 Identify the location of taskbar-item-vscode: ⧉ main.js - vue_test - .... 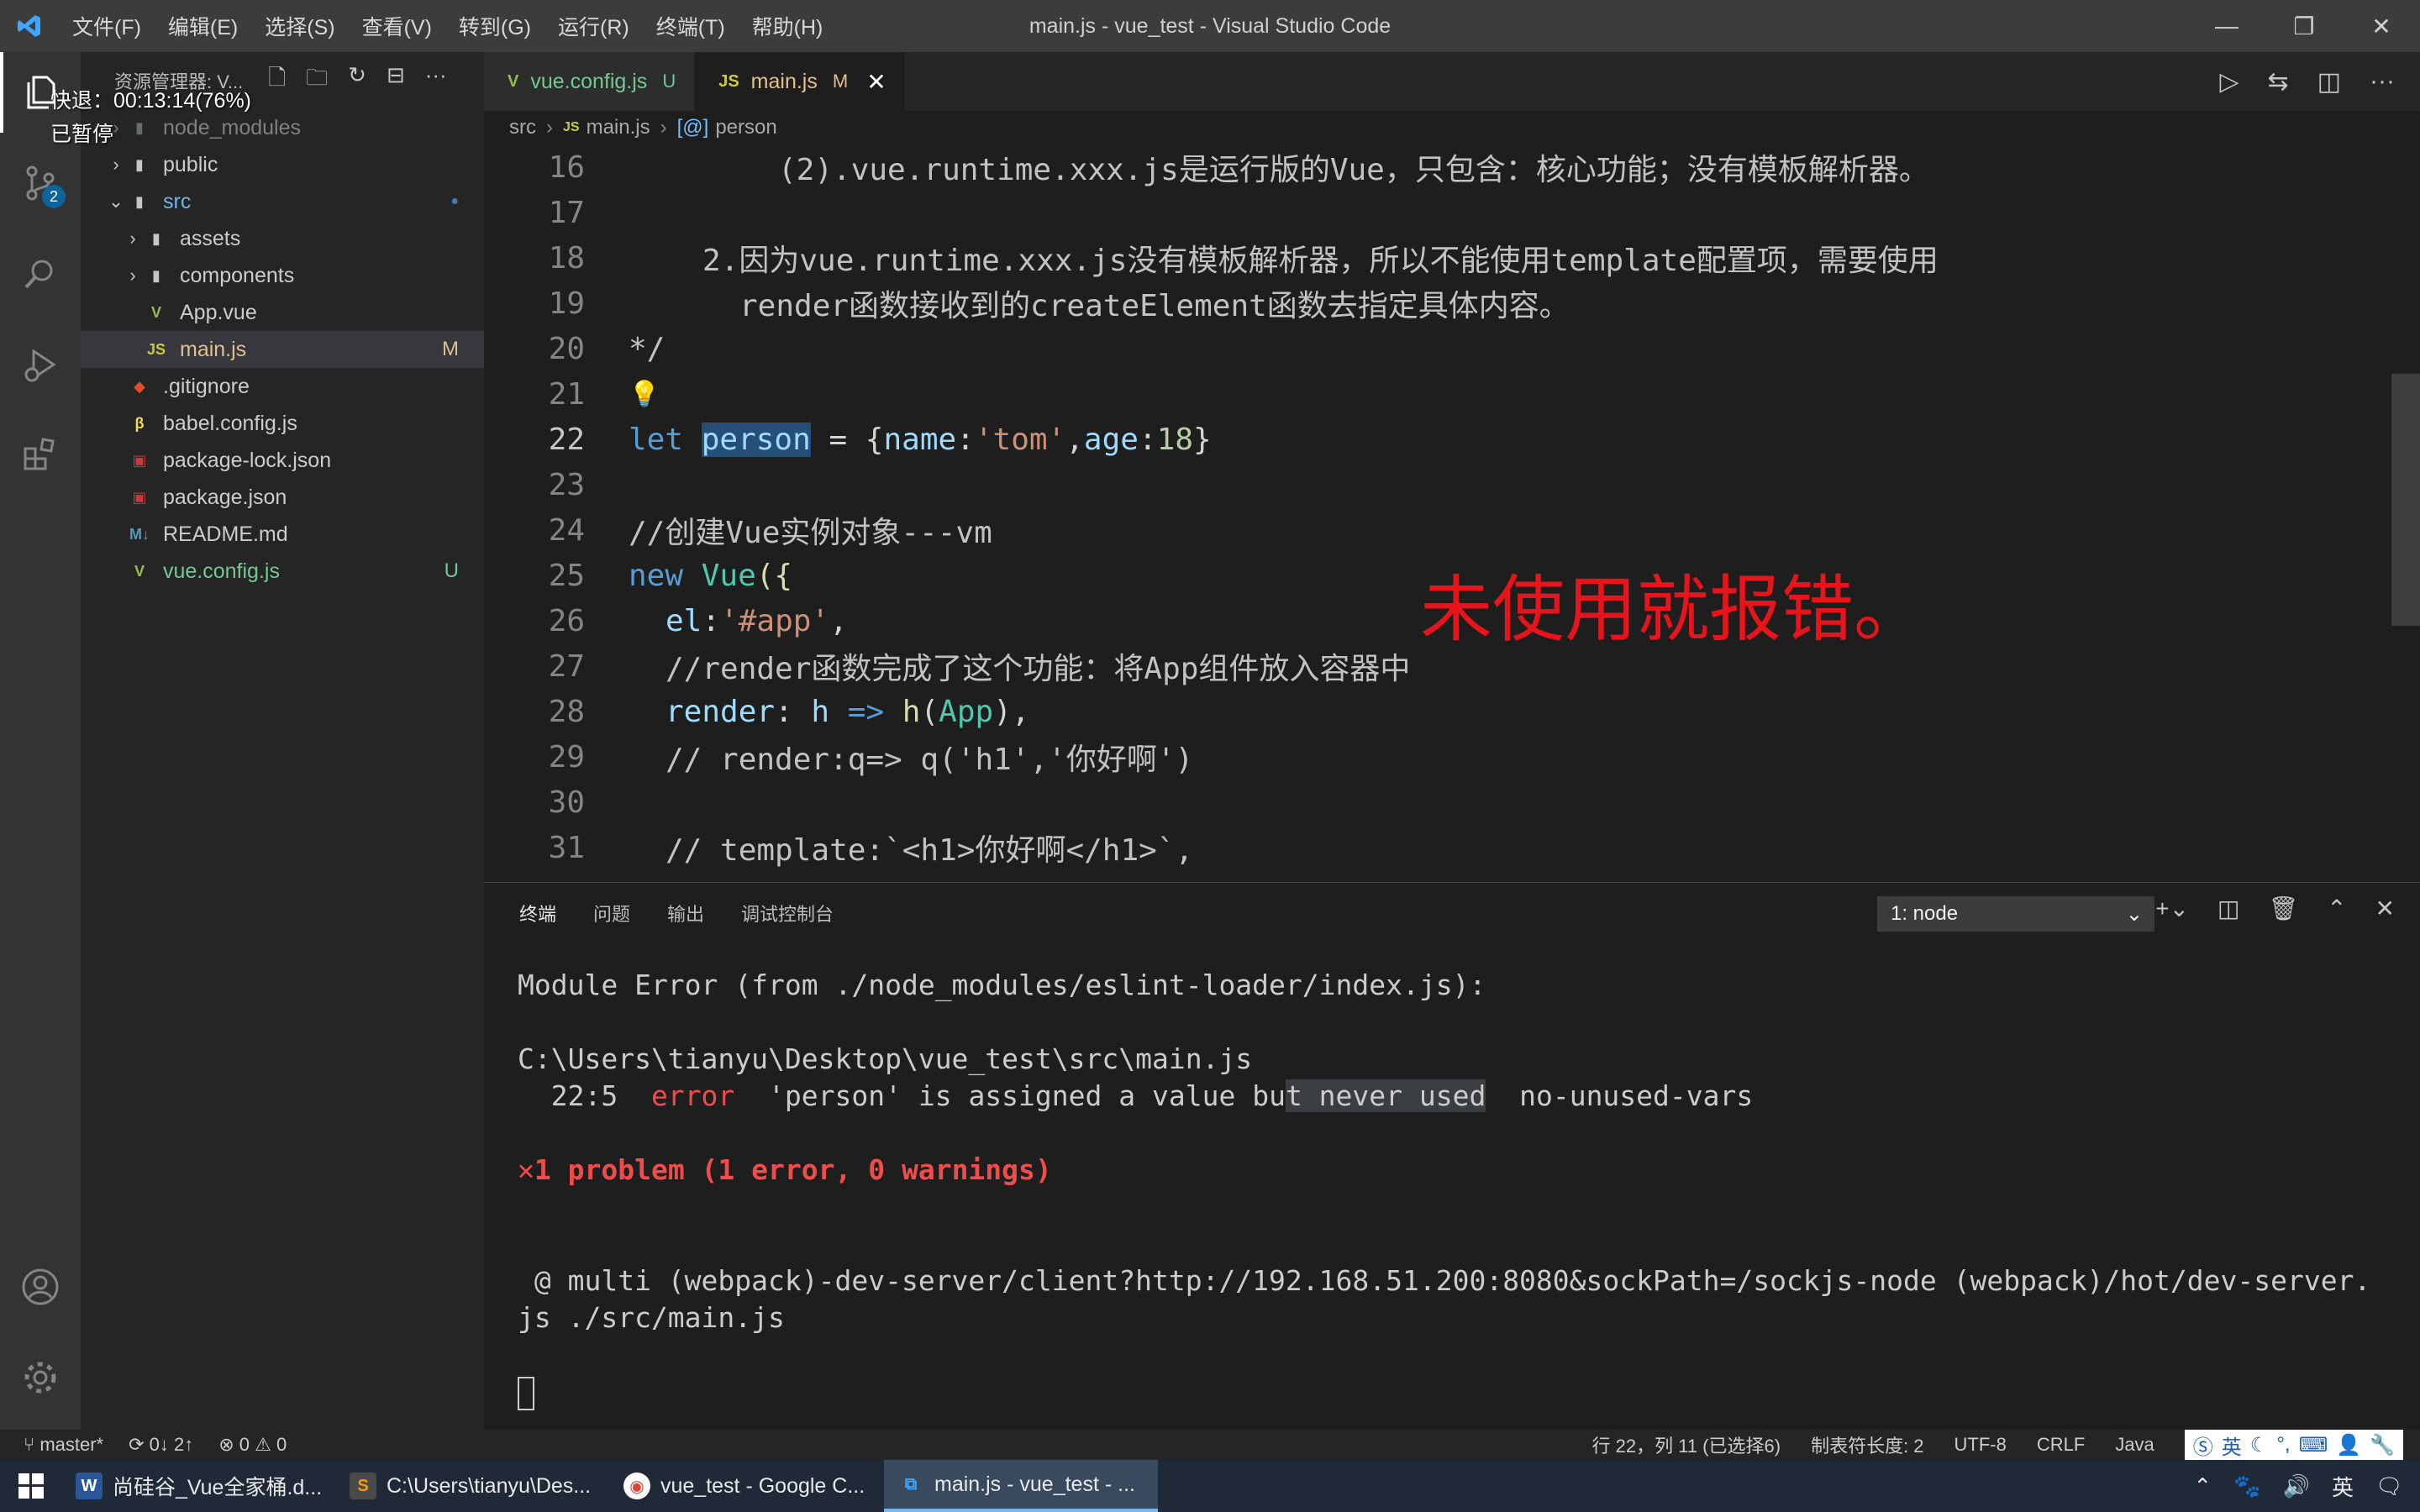
(1021, 1486).